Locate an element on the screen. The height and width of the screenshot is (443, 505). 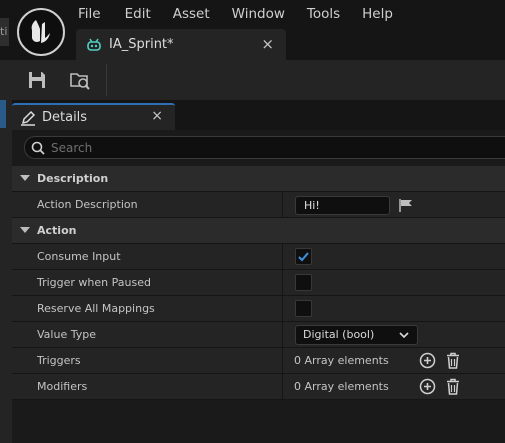
property-row-value-type: Value Type Digital (bool) is located at coordinates (258, 335).